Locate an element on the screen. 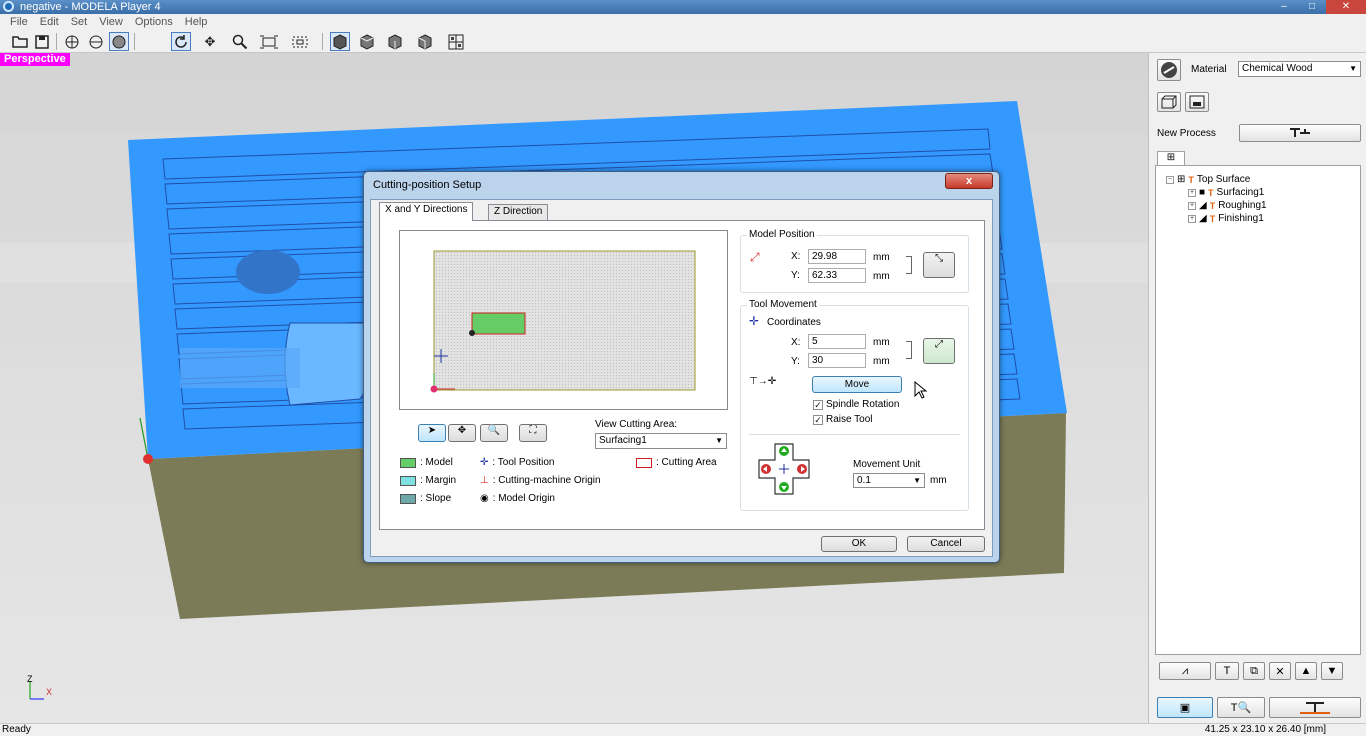  tab-z-direction: Z Direction is located at coordinates (518, 212).